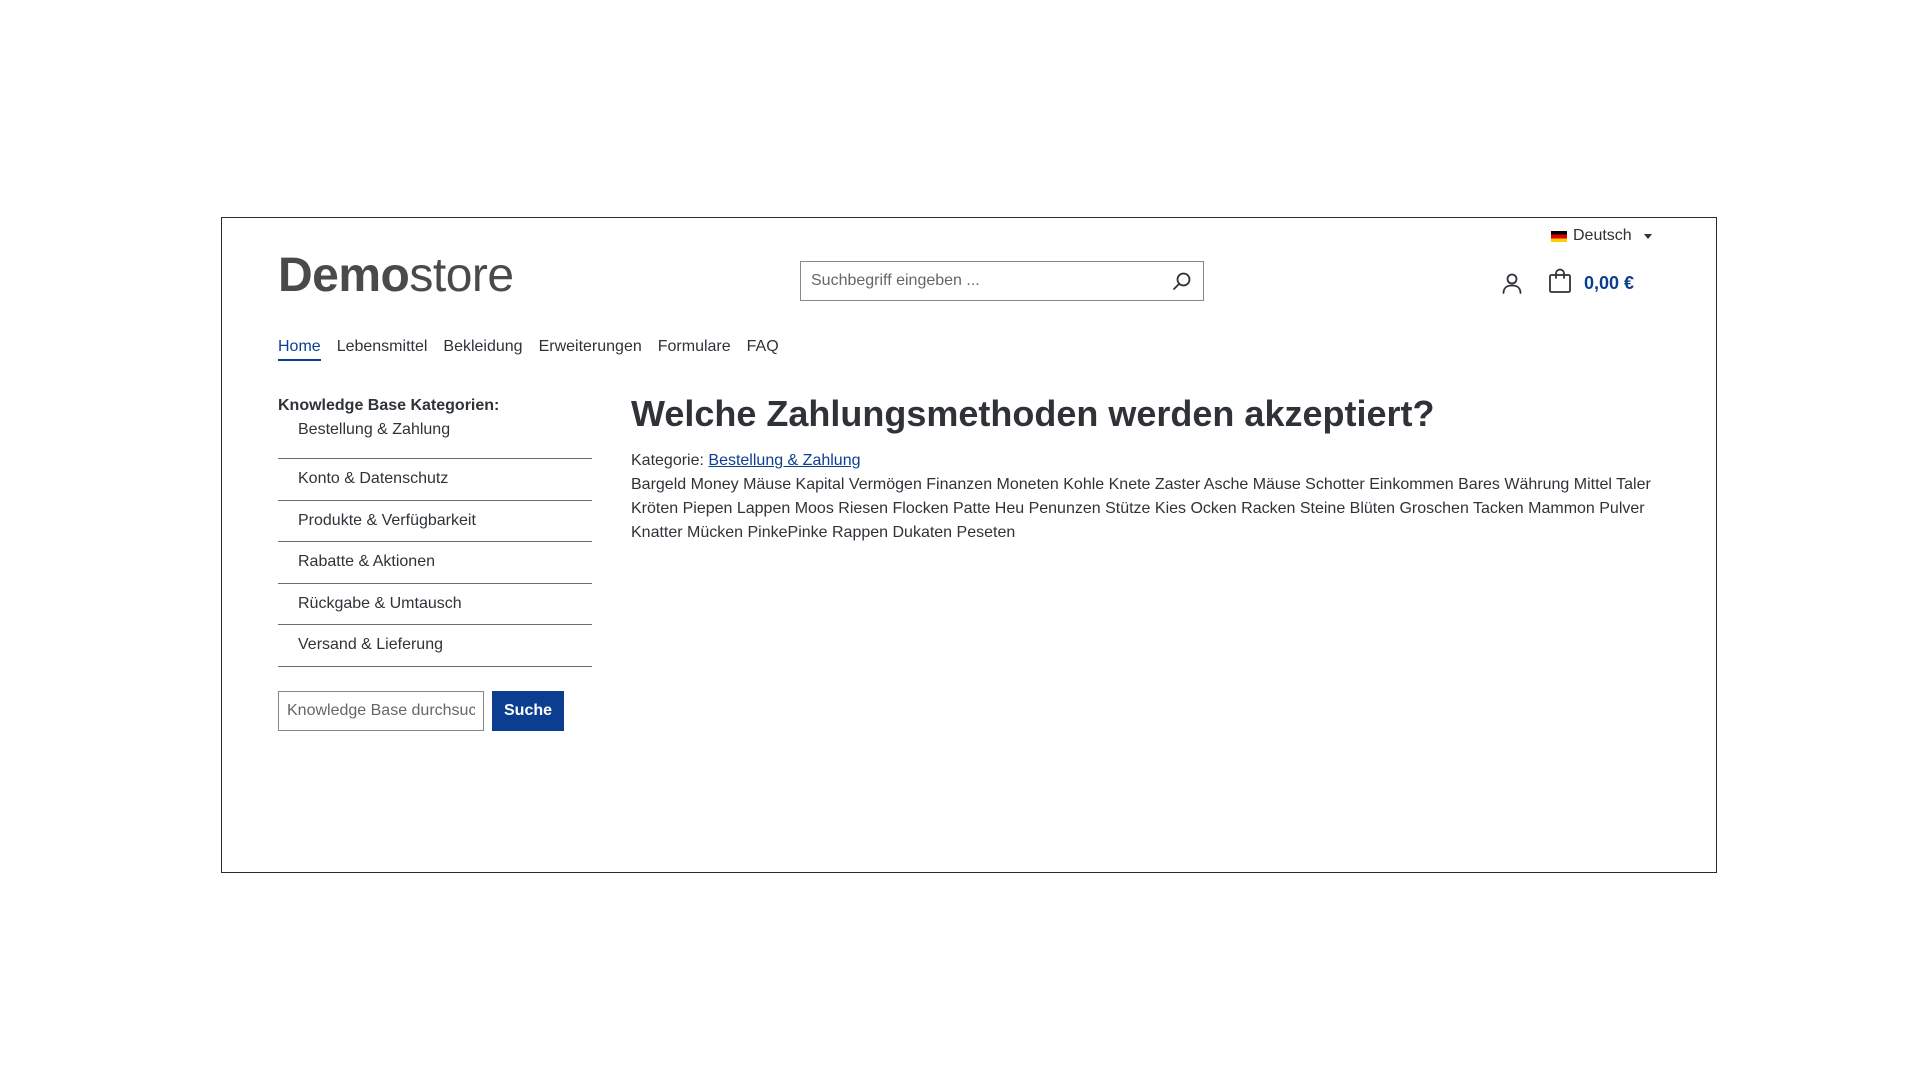  I want to click on logo-bold-text: Demo, so click(344, 275).